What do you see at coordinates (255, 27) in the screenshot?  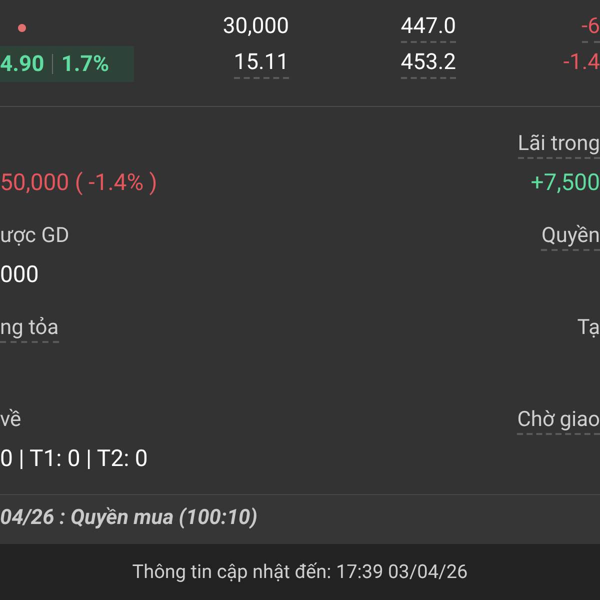 I see `quote-value: 30,000` at bounding box center [255, 27].